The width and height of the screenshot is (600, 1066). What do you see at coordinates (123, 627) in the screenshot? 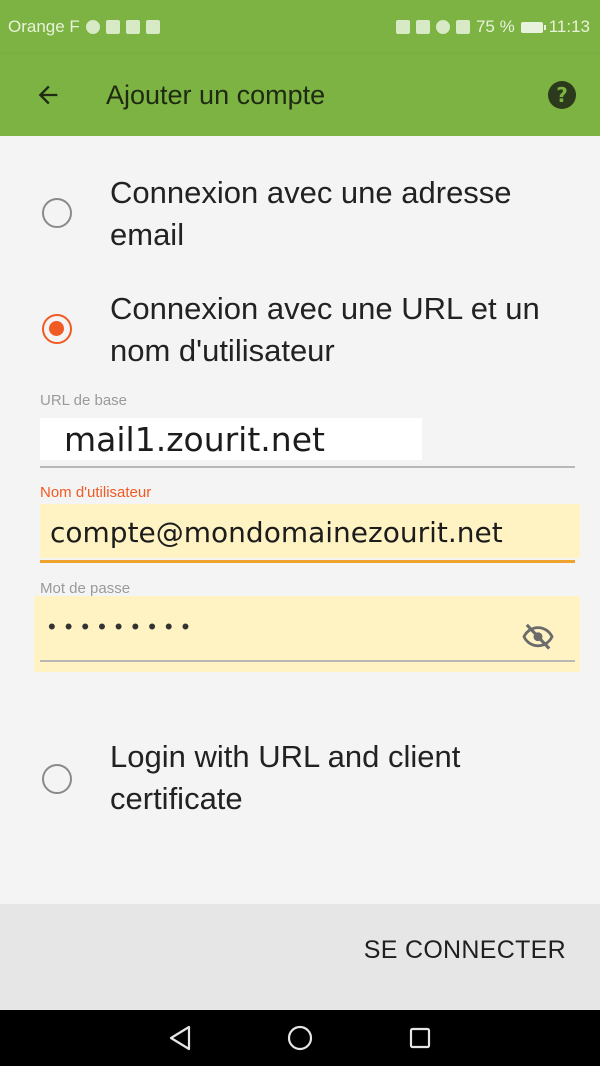
I see `password-input: •••••••••` at bounding box center [123, 627].